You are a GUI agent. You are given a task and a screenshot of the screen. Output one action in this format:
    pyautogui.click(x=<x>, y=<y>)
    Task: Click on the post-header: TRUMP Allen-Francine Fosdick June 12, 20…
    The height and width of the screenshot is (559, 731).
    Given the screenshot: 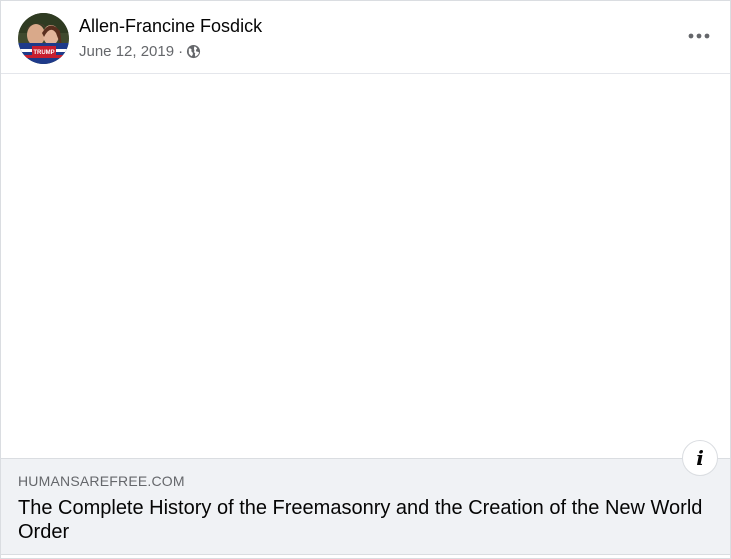 What is the action you would take?
    pyautogui.click(x=365, y=37)
    